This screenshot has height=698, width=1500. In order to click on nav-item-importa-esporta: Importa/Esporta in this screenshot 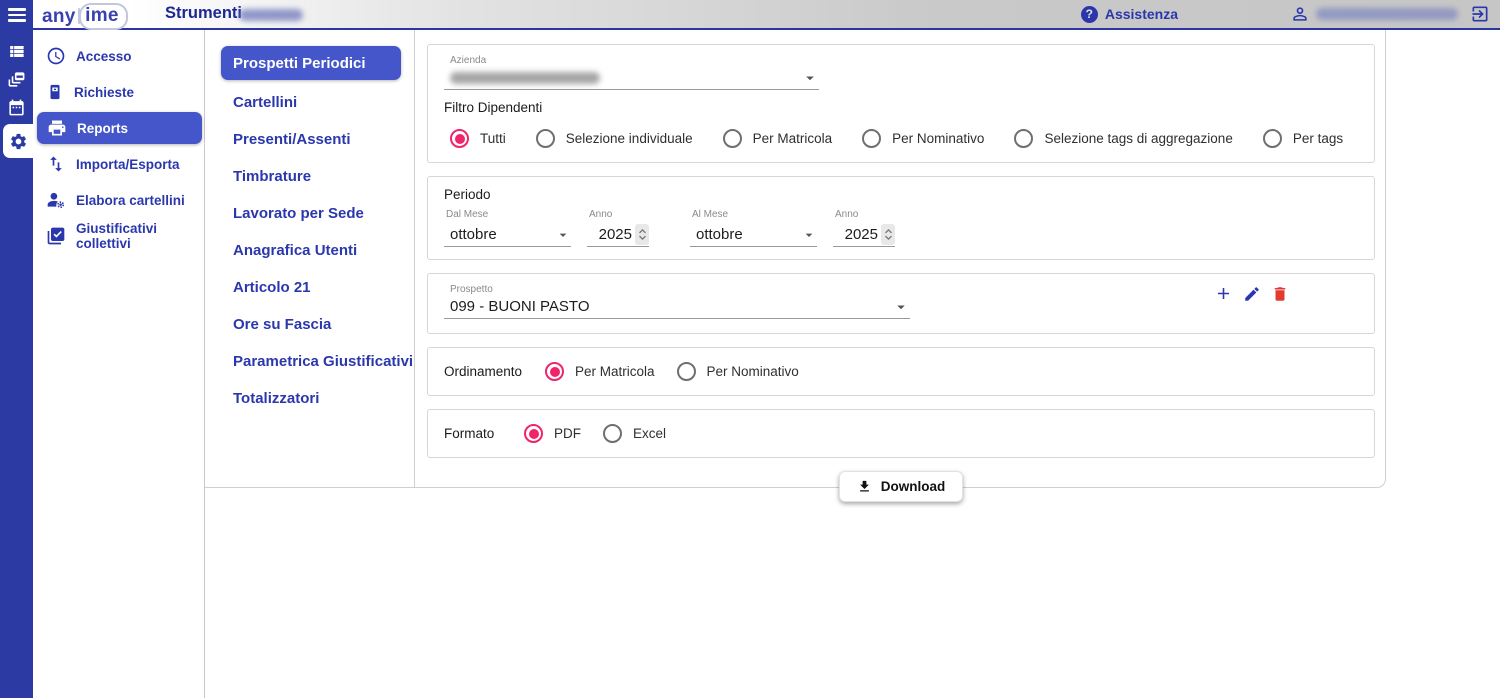, I will do `click(118, 164)`.